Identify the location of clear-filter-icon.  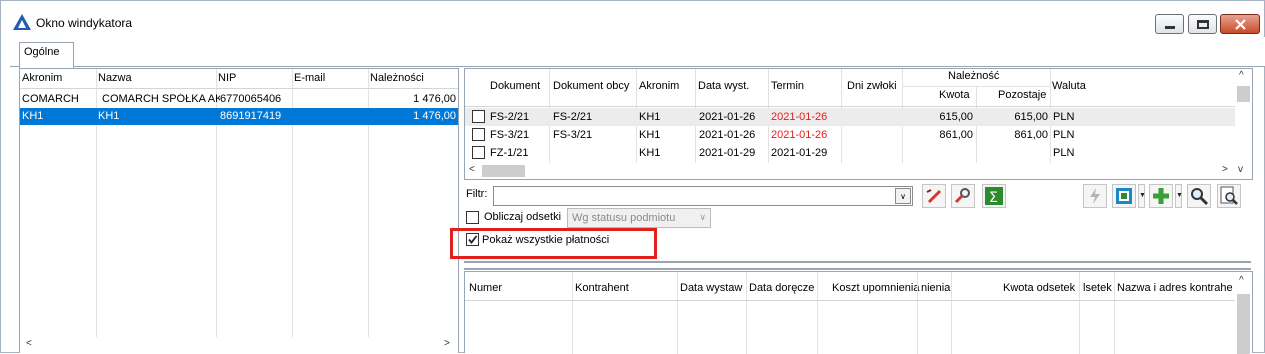
(934, 196).